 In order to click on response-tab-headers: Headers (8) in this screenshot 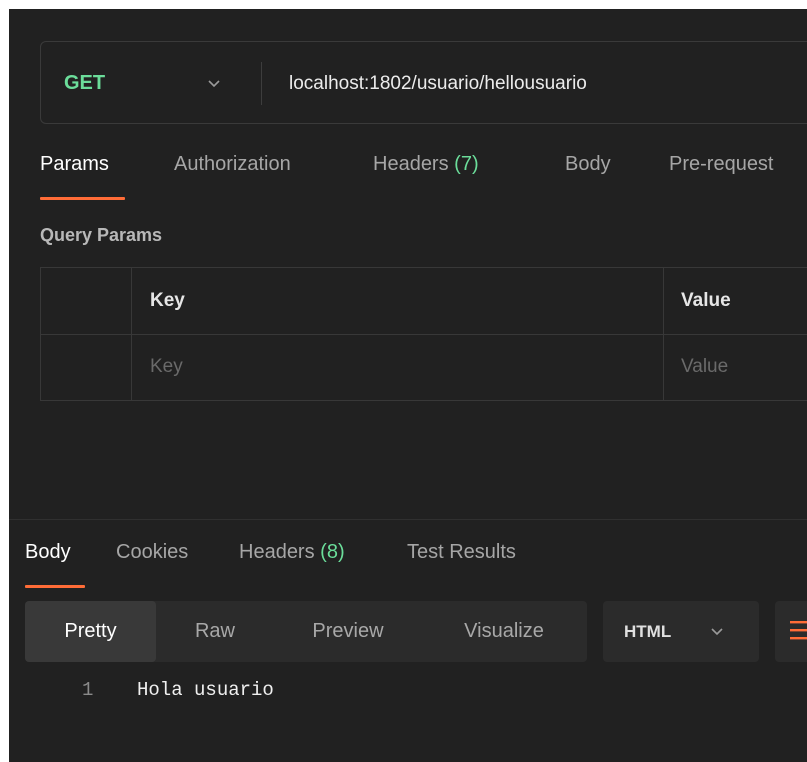, I will do `click(292, 552)`.